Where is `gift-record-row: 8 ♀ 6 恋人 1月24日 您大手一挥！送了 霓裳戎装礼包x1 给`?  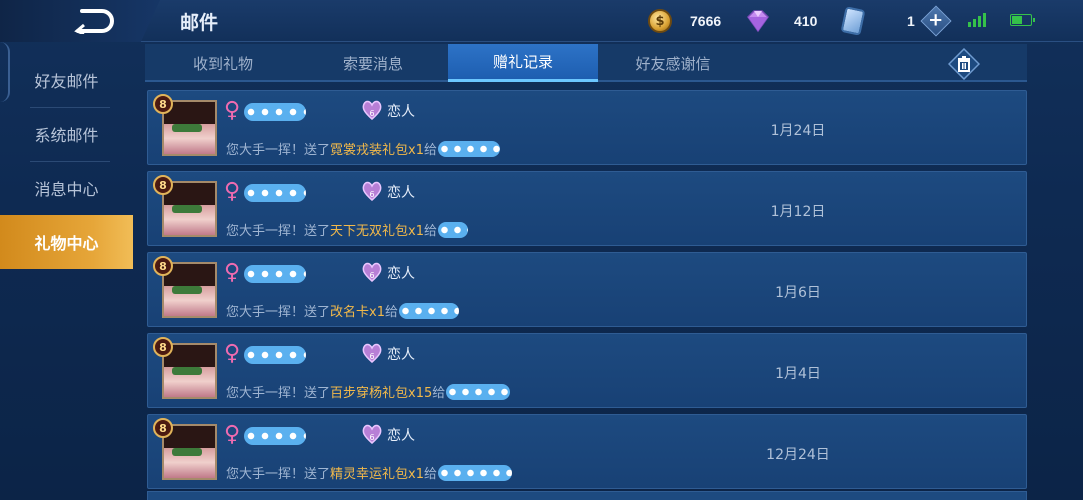
gift-record-row: 8 ♀ 6 恋人 1月24日 您大手一挥！送了 霓裳戎装礼包x1 给 is located at coordinates (587, 127).